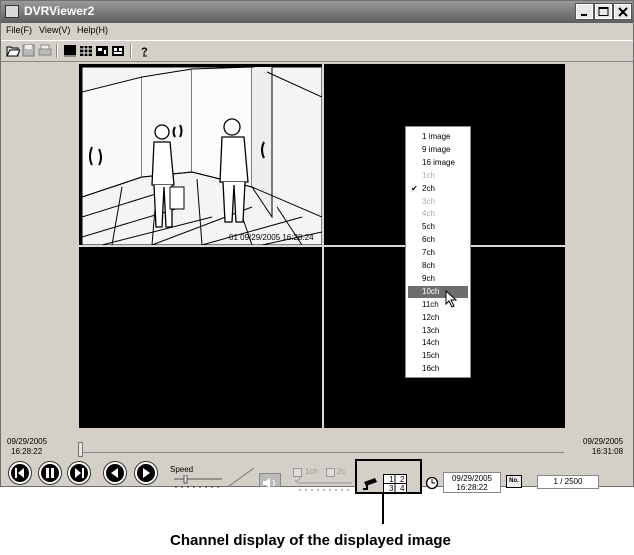  What do you see at coordinates (584, 11) in the screenshot?
I see `minimize-button` at bounding box center [584, 11].